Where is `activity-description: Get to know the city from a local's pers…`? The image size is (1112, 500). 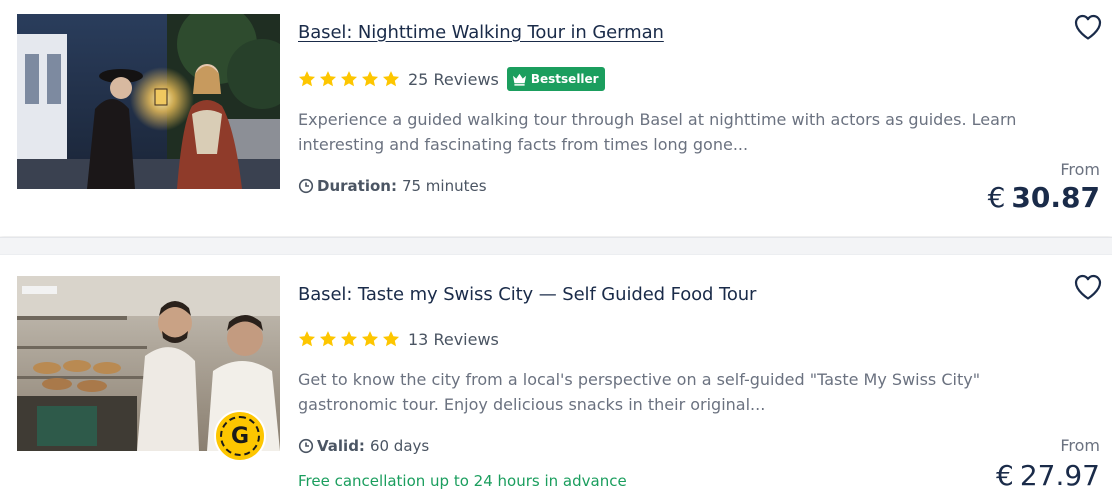 activity-description: Get to know the city from a local's pers… is located at coordinates (639, 392).